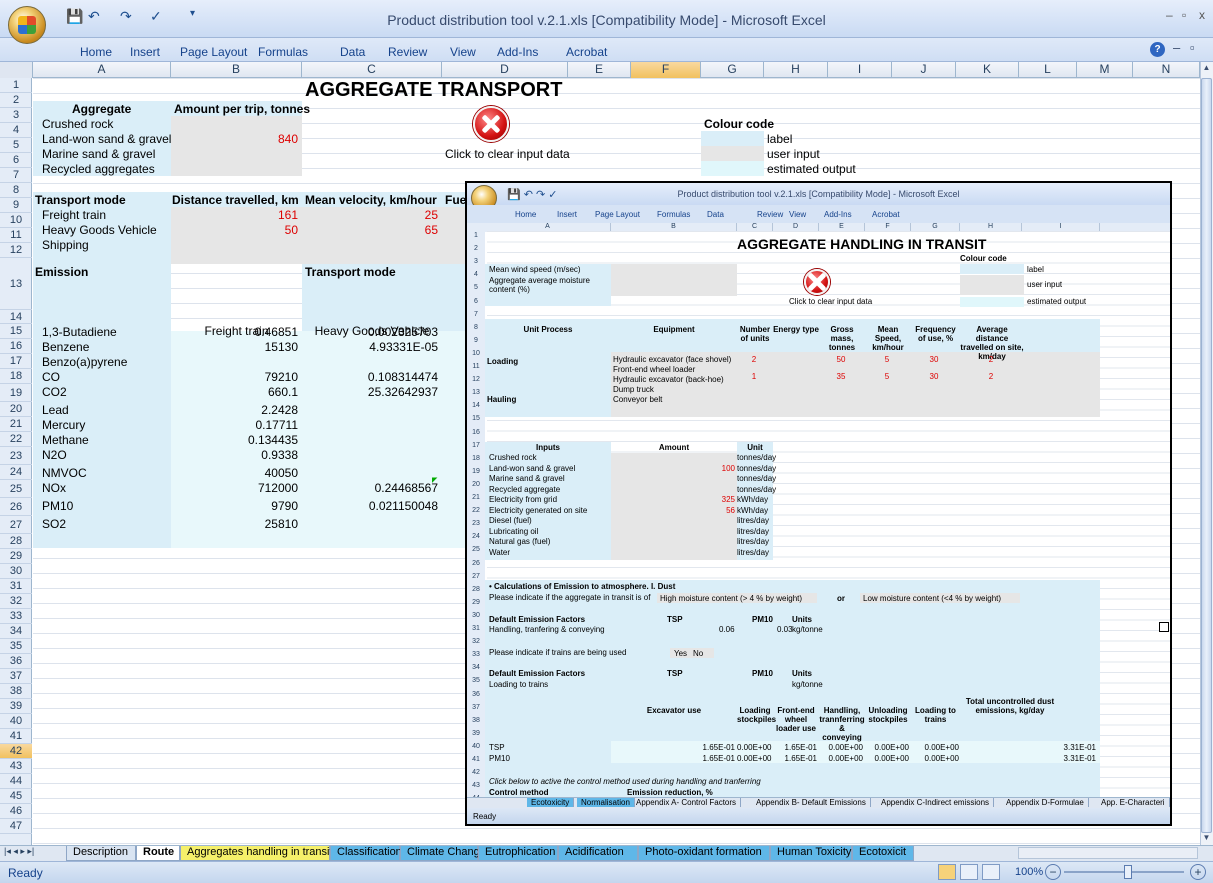 This screenshot has width=1213, height=883. Describe the element at coordinates (1176, 47) in the screenshot. I see `ribbon-minimize-button: –` at that location.